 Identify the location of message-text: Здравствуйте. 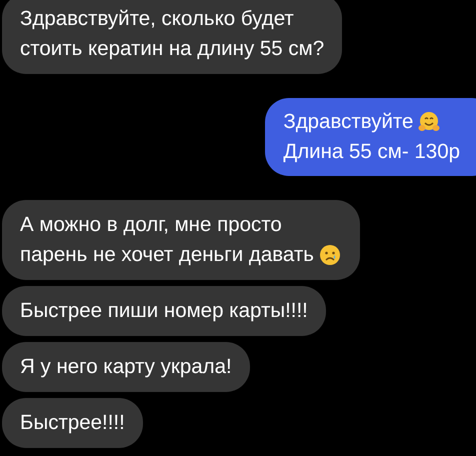
(348, 122).